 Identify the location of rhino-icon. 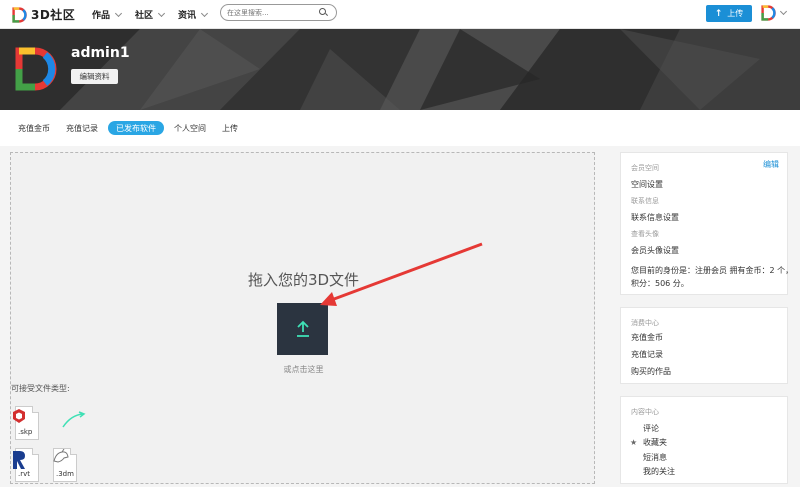
(61, 456).